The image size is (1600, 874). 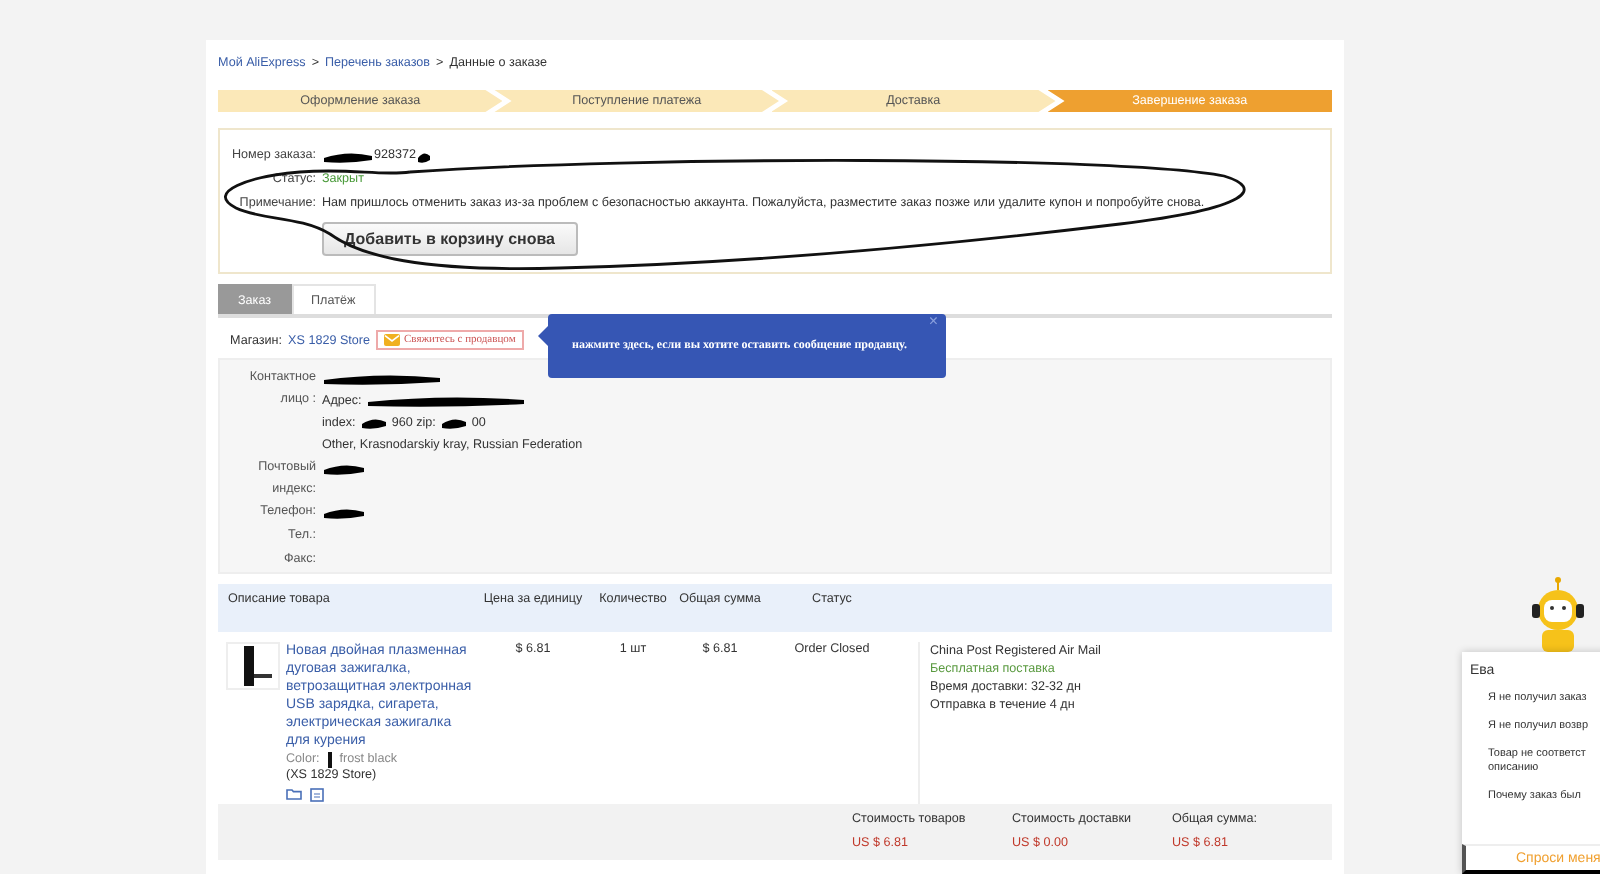 I want to click on product-thumbnail, so click(x=253, y=666).